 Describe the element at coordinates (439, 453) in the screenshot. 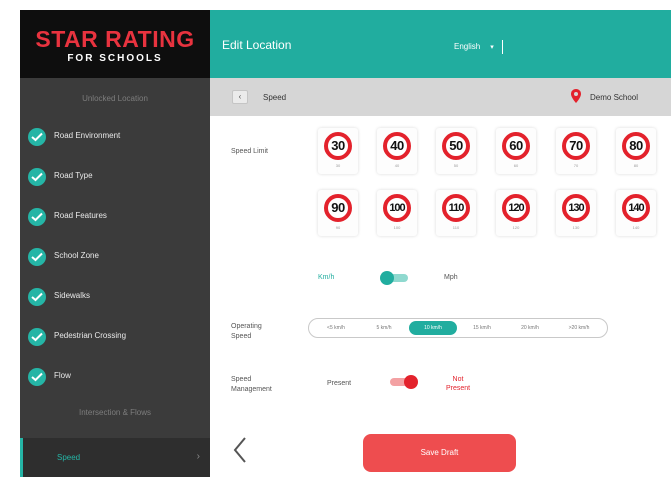

I see `save-draft-button: Save Draft` at that location.